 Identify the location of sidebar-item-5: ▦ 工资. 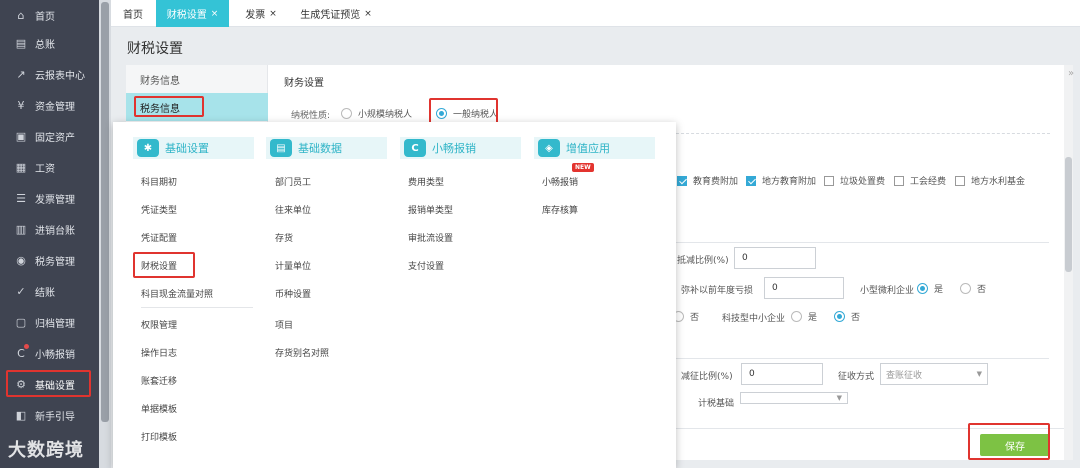
(49, 167).